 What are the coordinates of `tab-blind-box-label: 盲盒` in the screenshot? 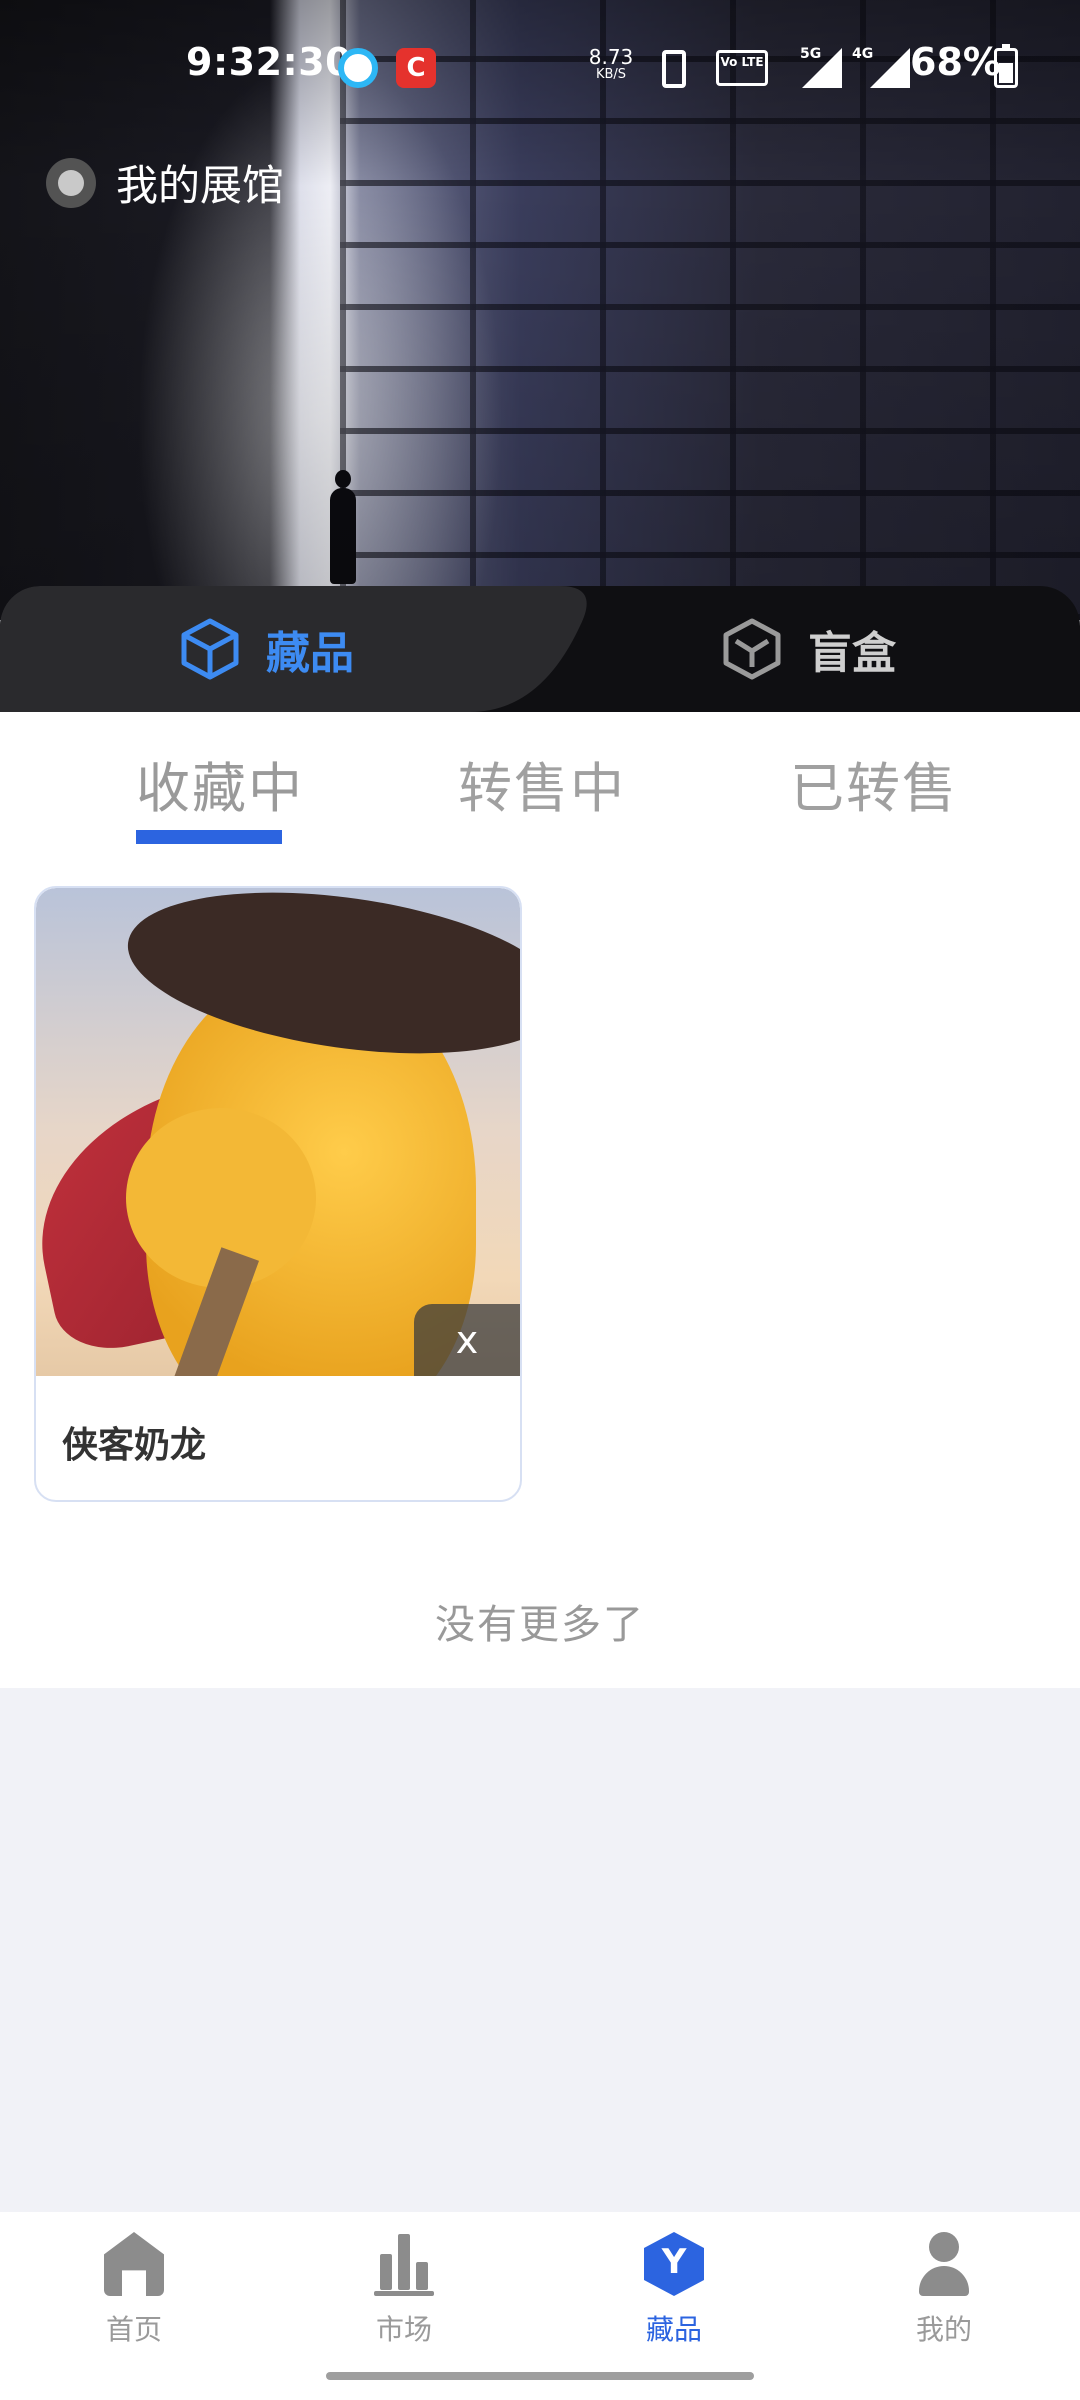 It's located at (852, 653).